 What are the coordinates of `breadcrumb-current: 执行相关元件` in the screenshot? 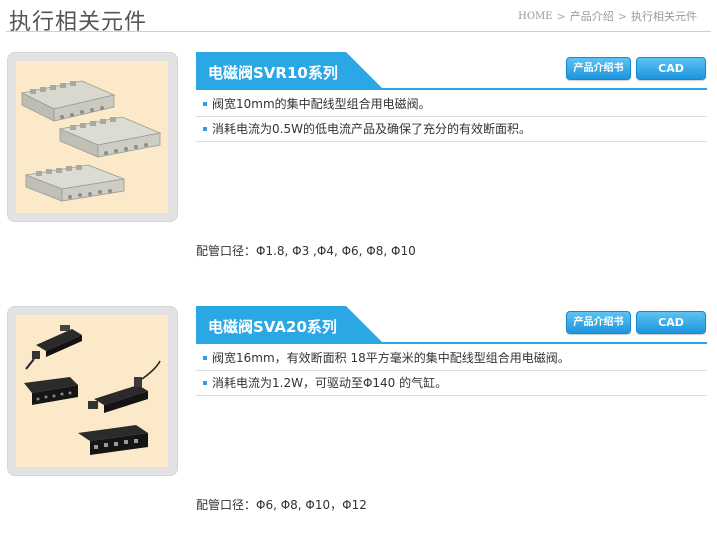 It's located at (664, 16).